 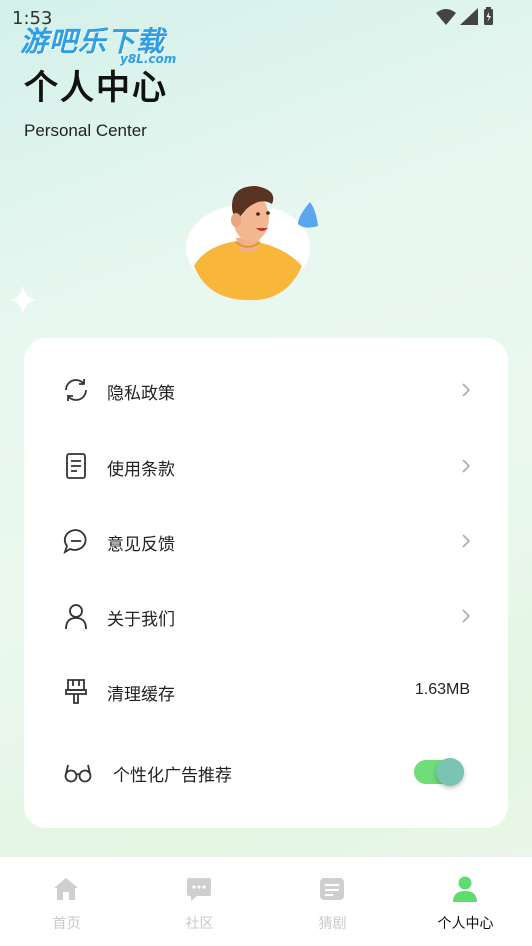 What do you see at coordinates (78, 773) in the screenshot?
I see `glasses-icon` at bounding box center [78, 773].